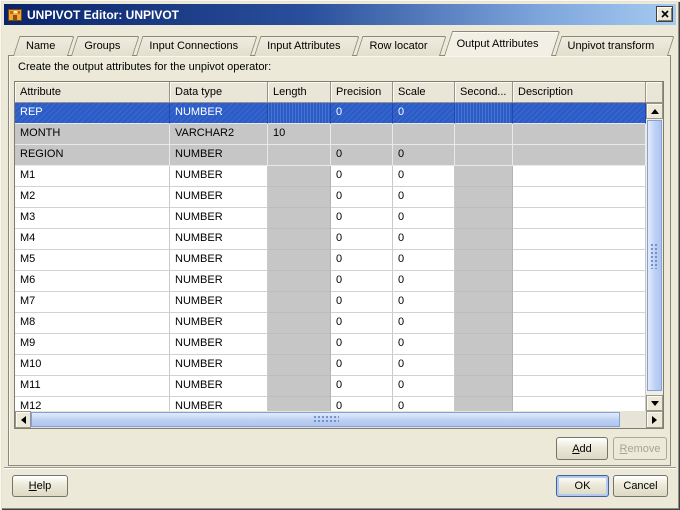 The image size is (680, 510). What do you see at coordinates (654, 419) in the screenshot?
I see `scroll-right-icon` at bounding box center [654, 419].